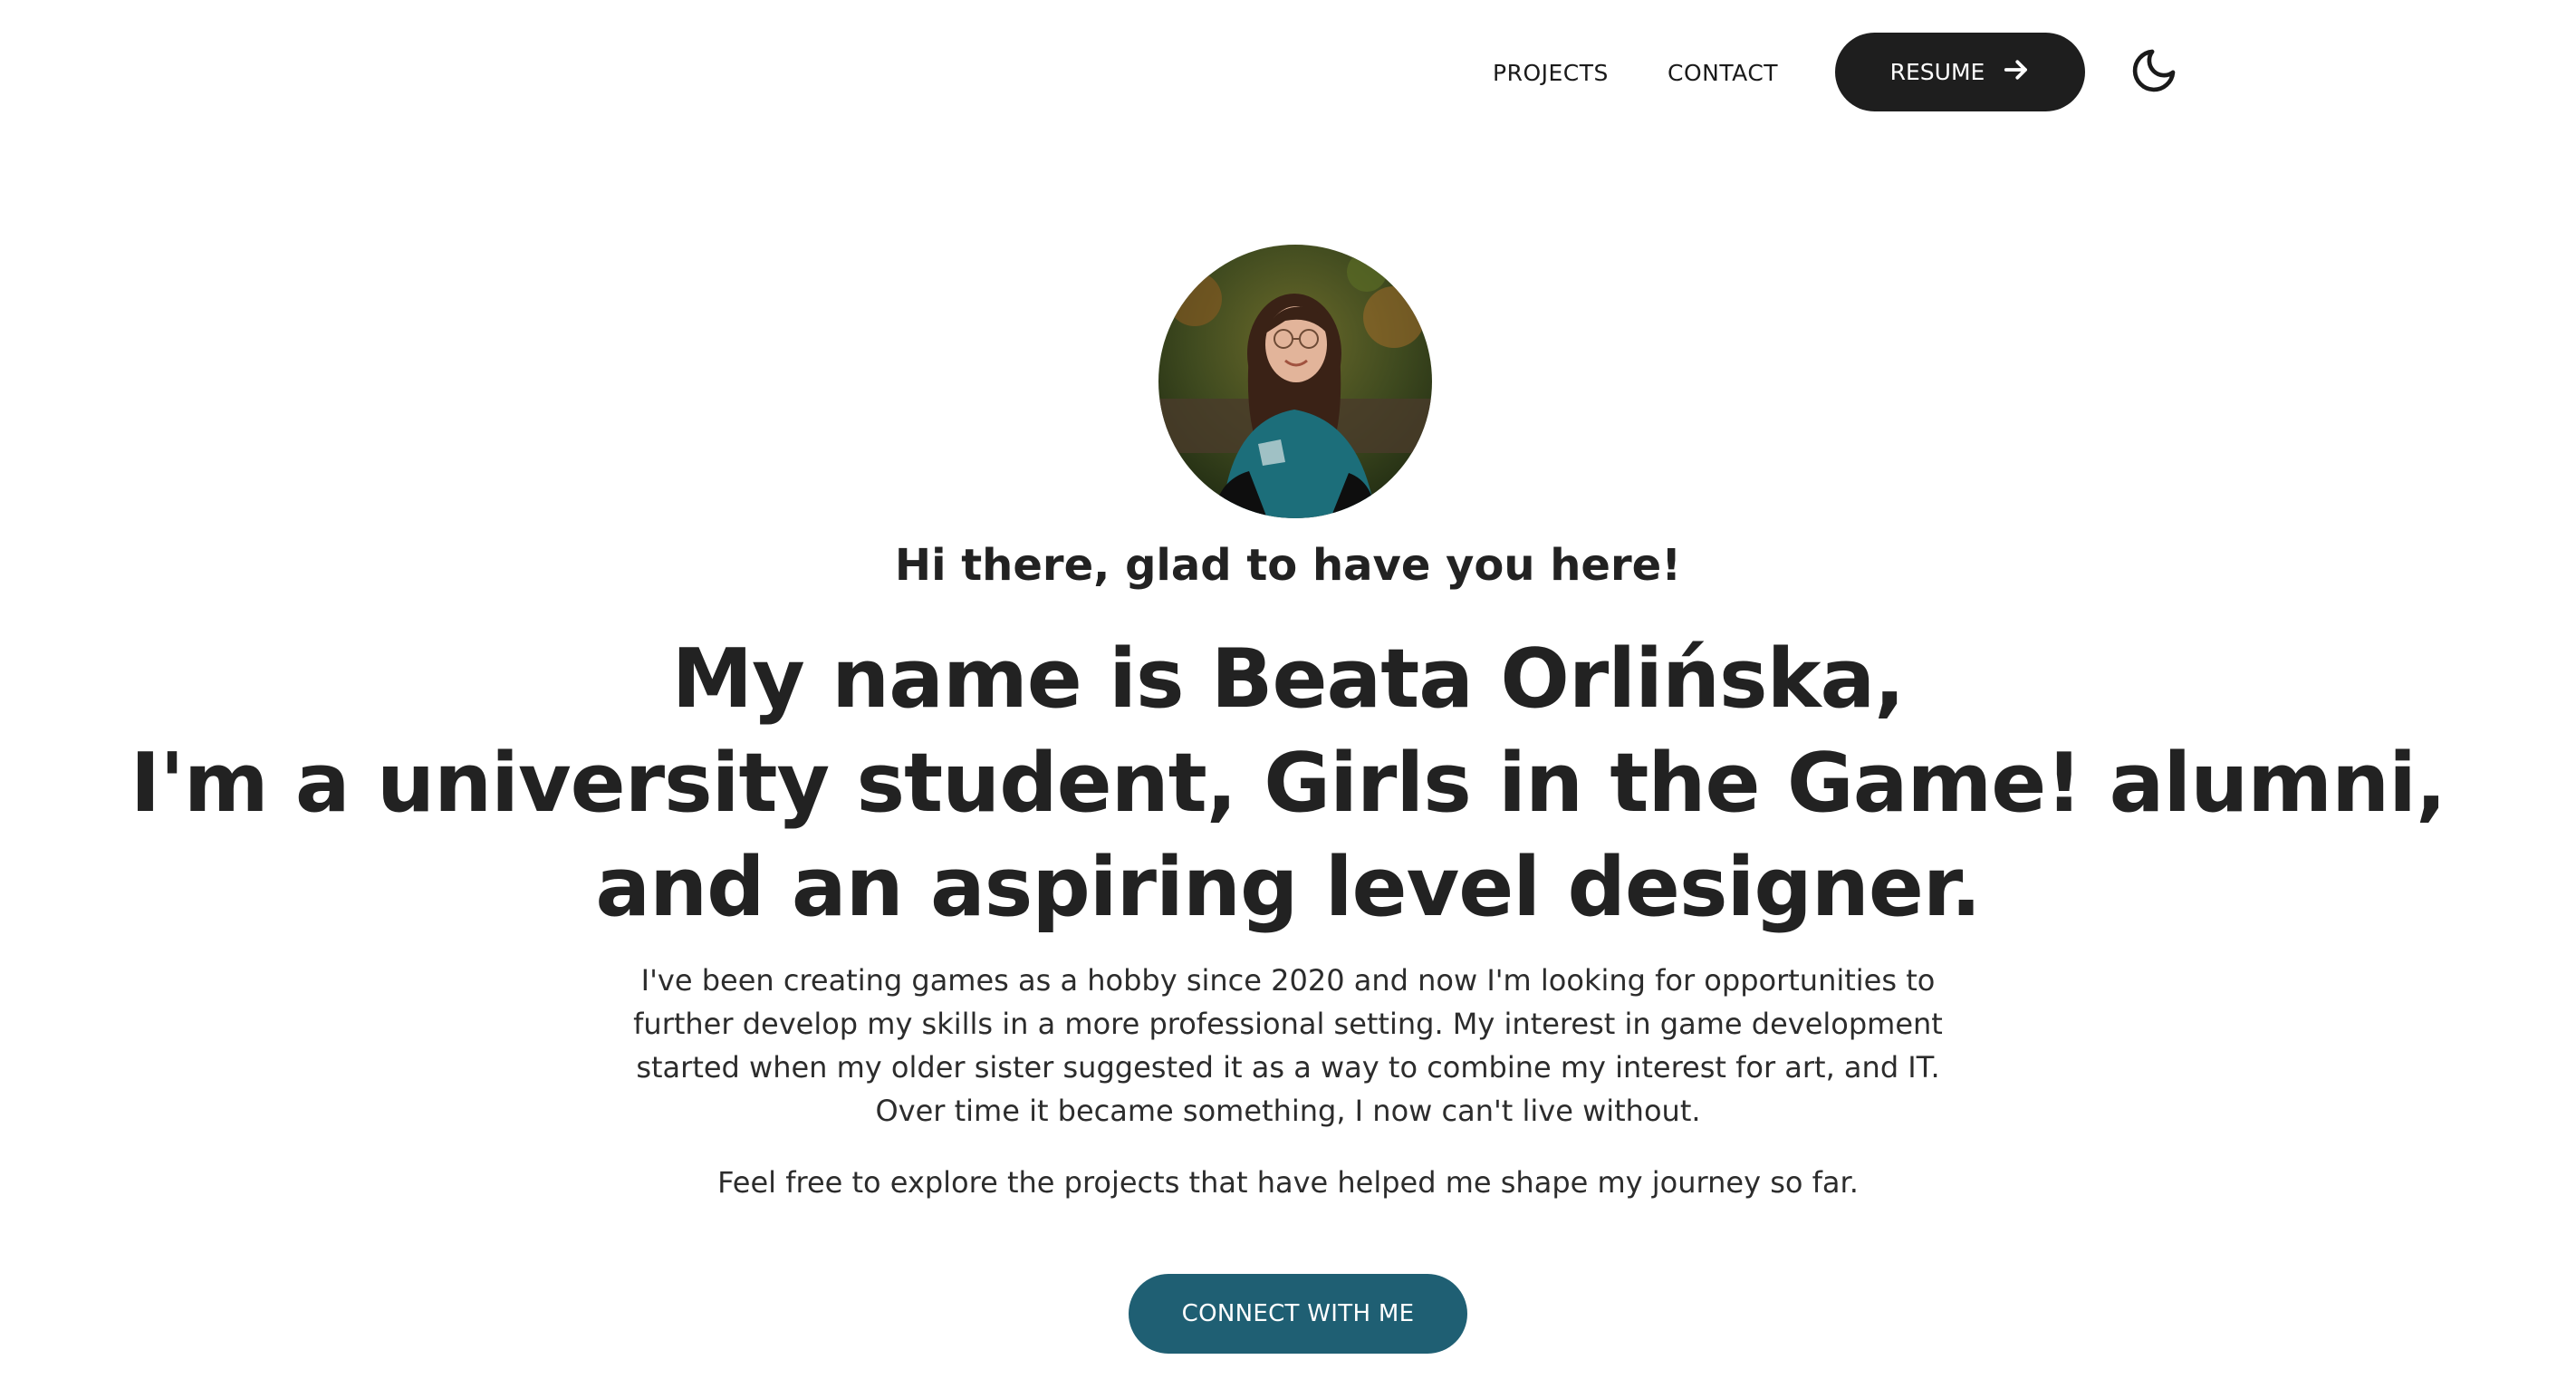 The width and height of the screenshot is (2576, 1379). Describe the element at coordinates (1288, 679) in the screenshot. I see `headline-line: My name is Beata Orlińska,` at that location.